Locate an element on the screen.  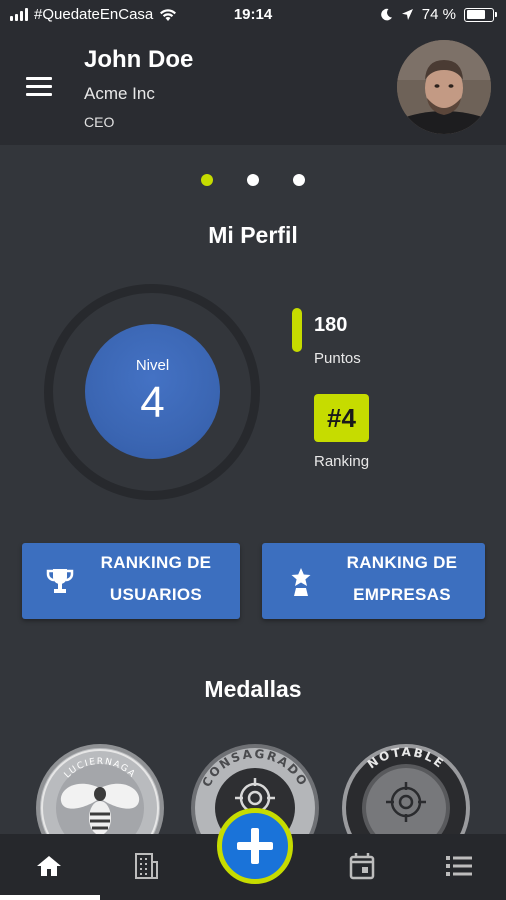
users-ranking-line2: USUARIOS is located at coordinates (156, 594).